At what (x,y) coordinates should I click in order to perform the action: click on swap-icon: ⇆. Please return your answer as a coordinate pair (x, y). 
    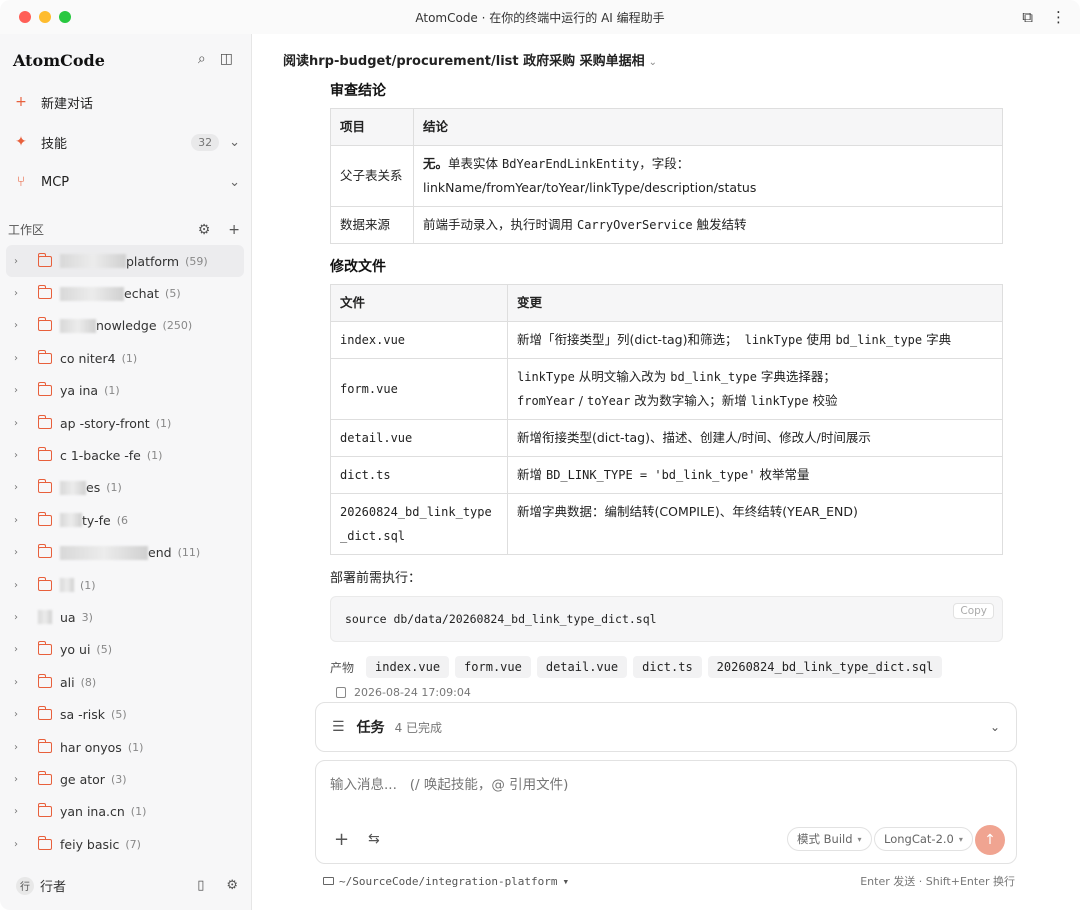
    Looking at the image, I should click on (374, 839).